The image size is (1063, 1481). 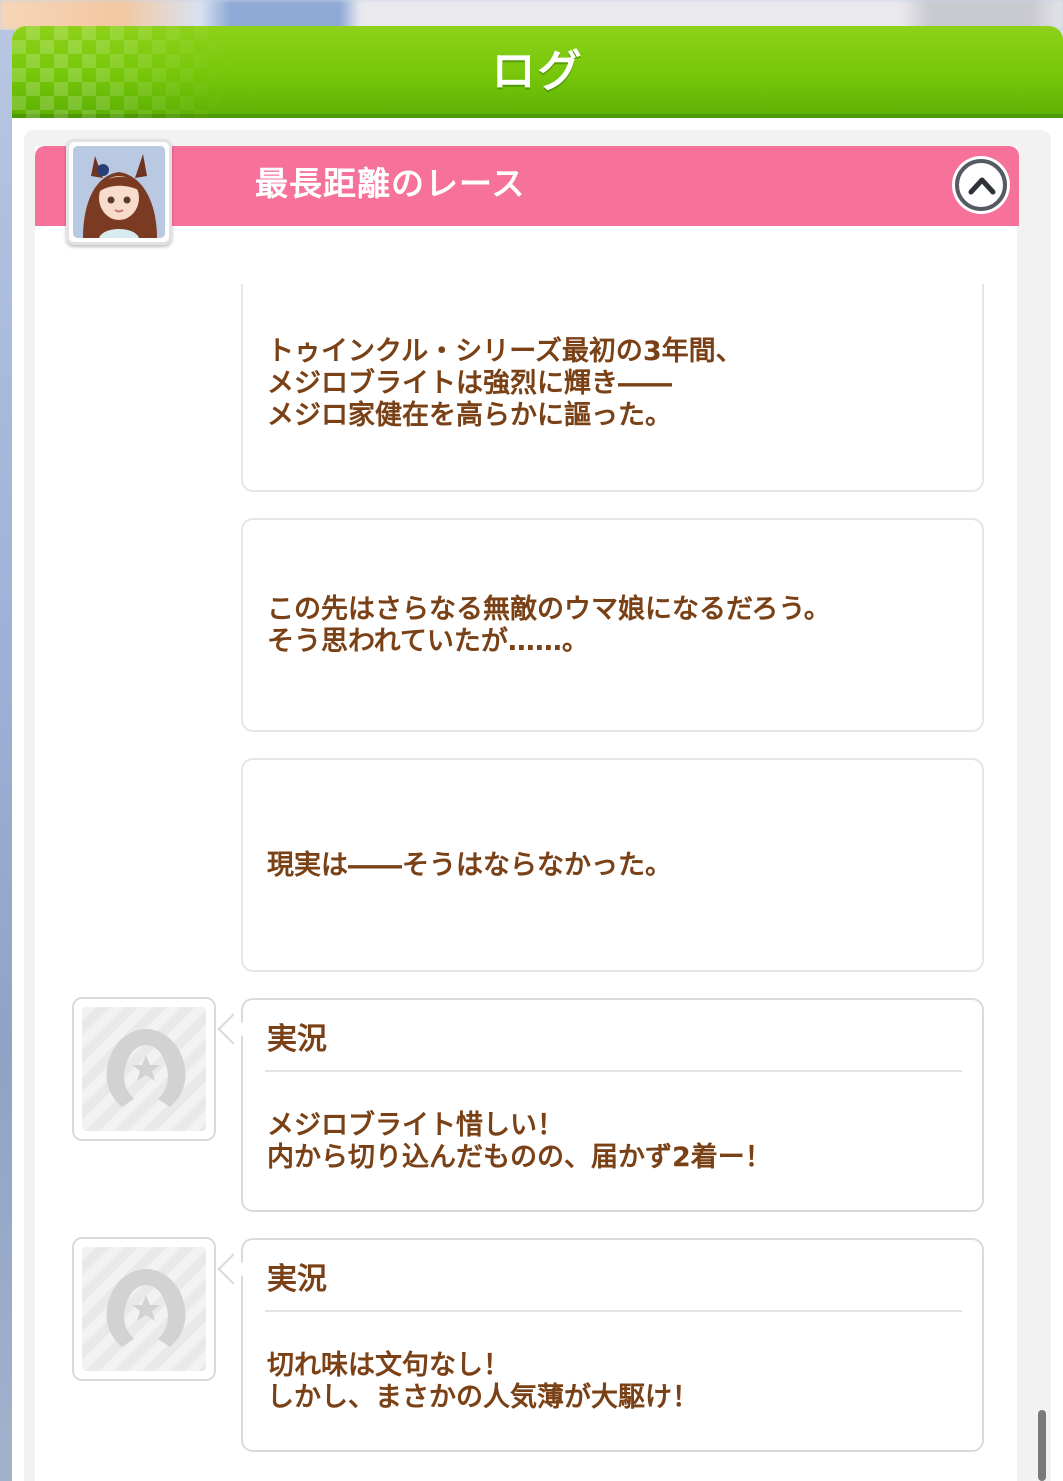 What do you see at coordinates (612, 1345) in the screenshot?
I see `speaker-message: 実況 切れ味は文句なし！ しかし、まさかの人気薄が大駆け！` at bounding box center [612, 1345].